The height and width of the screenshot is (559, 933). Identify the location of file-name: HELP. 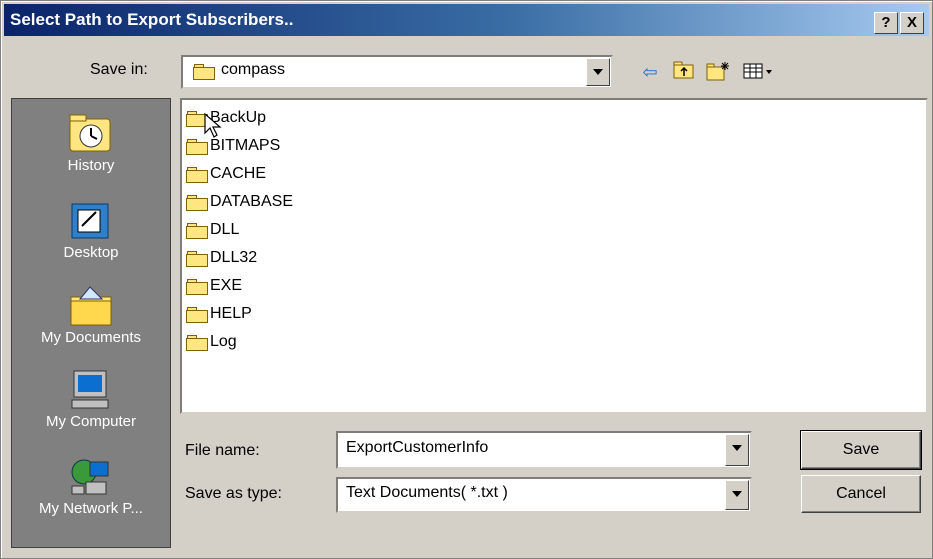
(231, 313).